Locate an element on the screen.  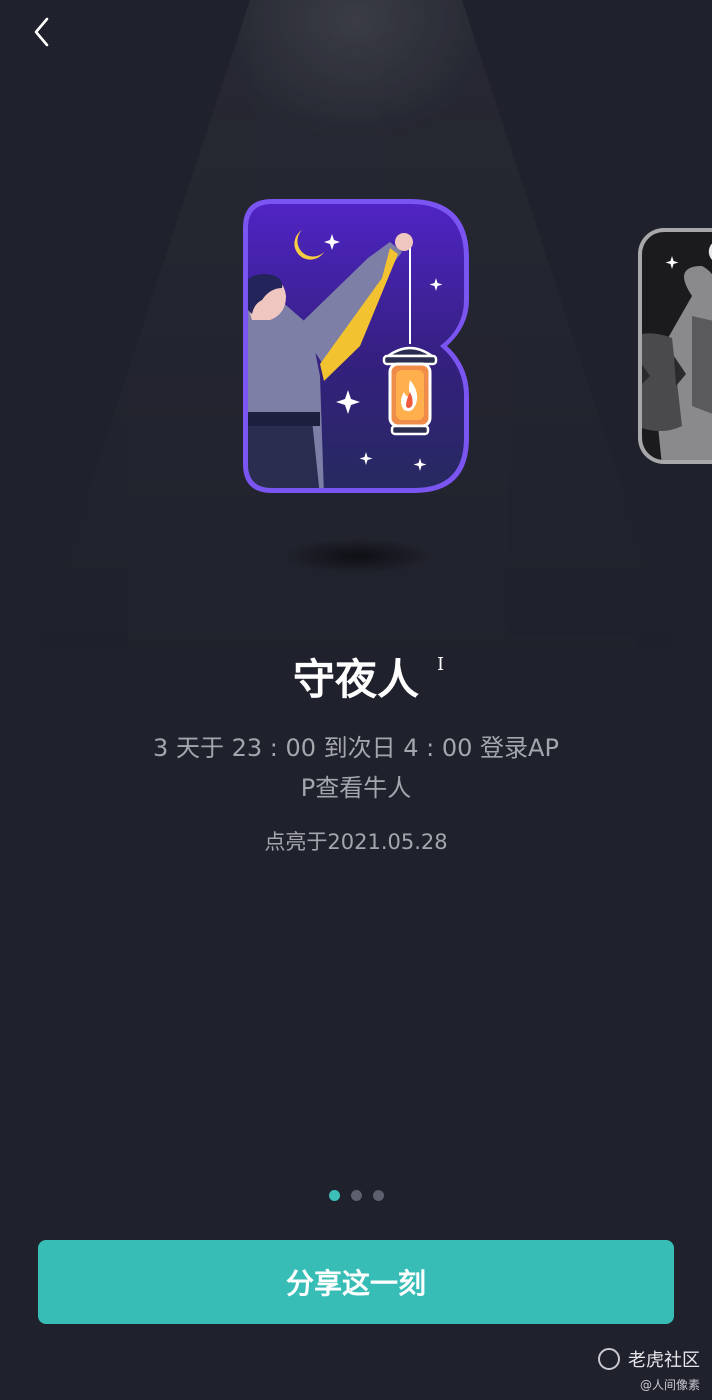
badge-title: 守夜人 is located at coordinates (355, 679).